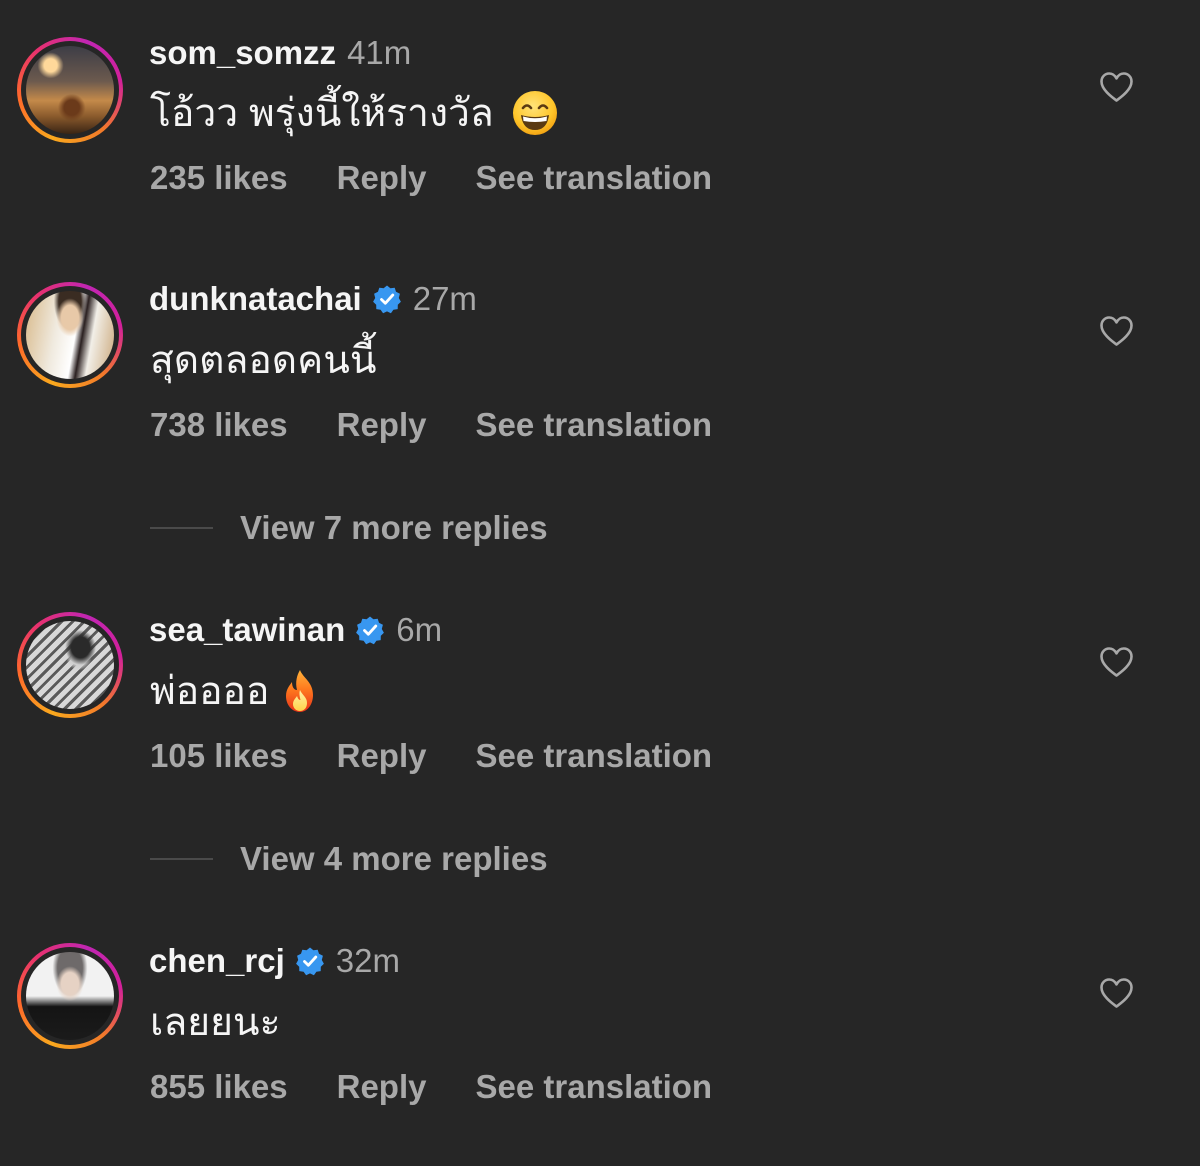  I want to click on comment-timestamp: 27m, so click(444, 298).